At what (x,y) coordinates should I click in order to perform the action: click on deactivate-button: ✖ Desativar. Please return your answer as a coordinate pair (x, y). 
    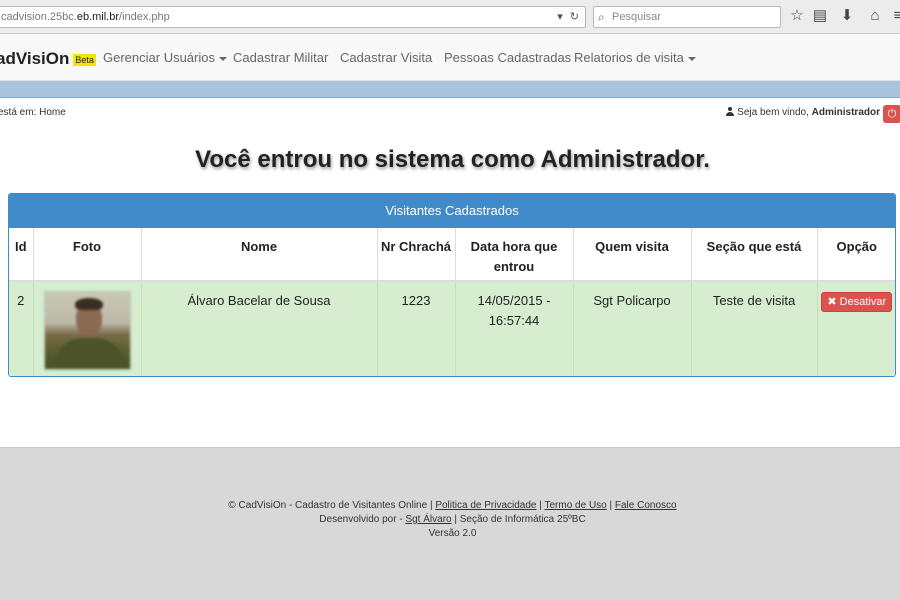
    Looking at the image, I should click on (857, 302).